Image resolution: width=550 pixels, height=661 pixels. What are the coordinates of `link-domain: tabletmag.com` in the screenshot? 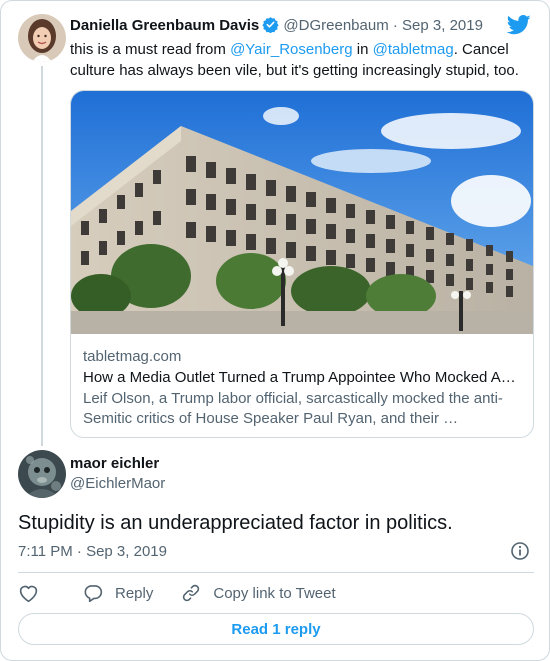 It's located at (132, 356).